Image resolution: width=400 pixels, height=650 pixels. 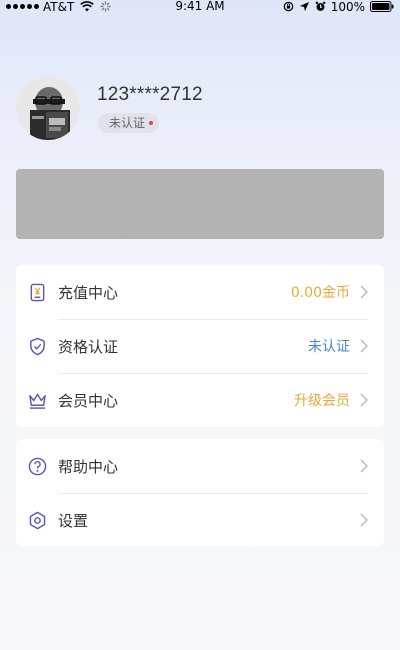 What do you see at coordinates (88, 466) in the screenshot?
I see `menu-label-help: 帮助中心` at bounding box center [88, 466].